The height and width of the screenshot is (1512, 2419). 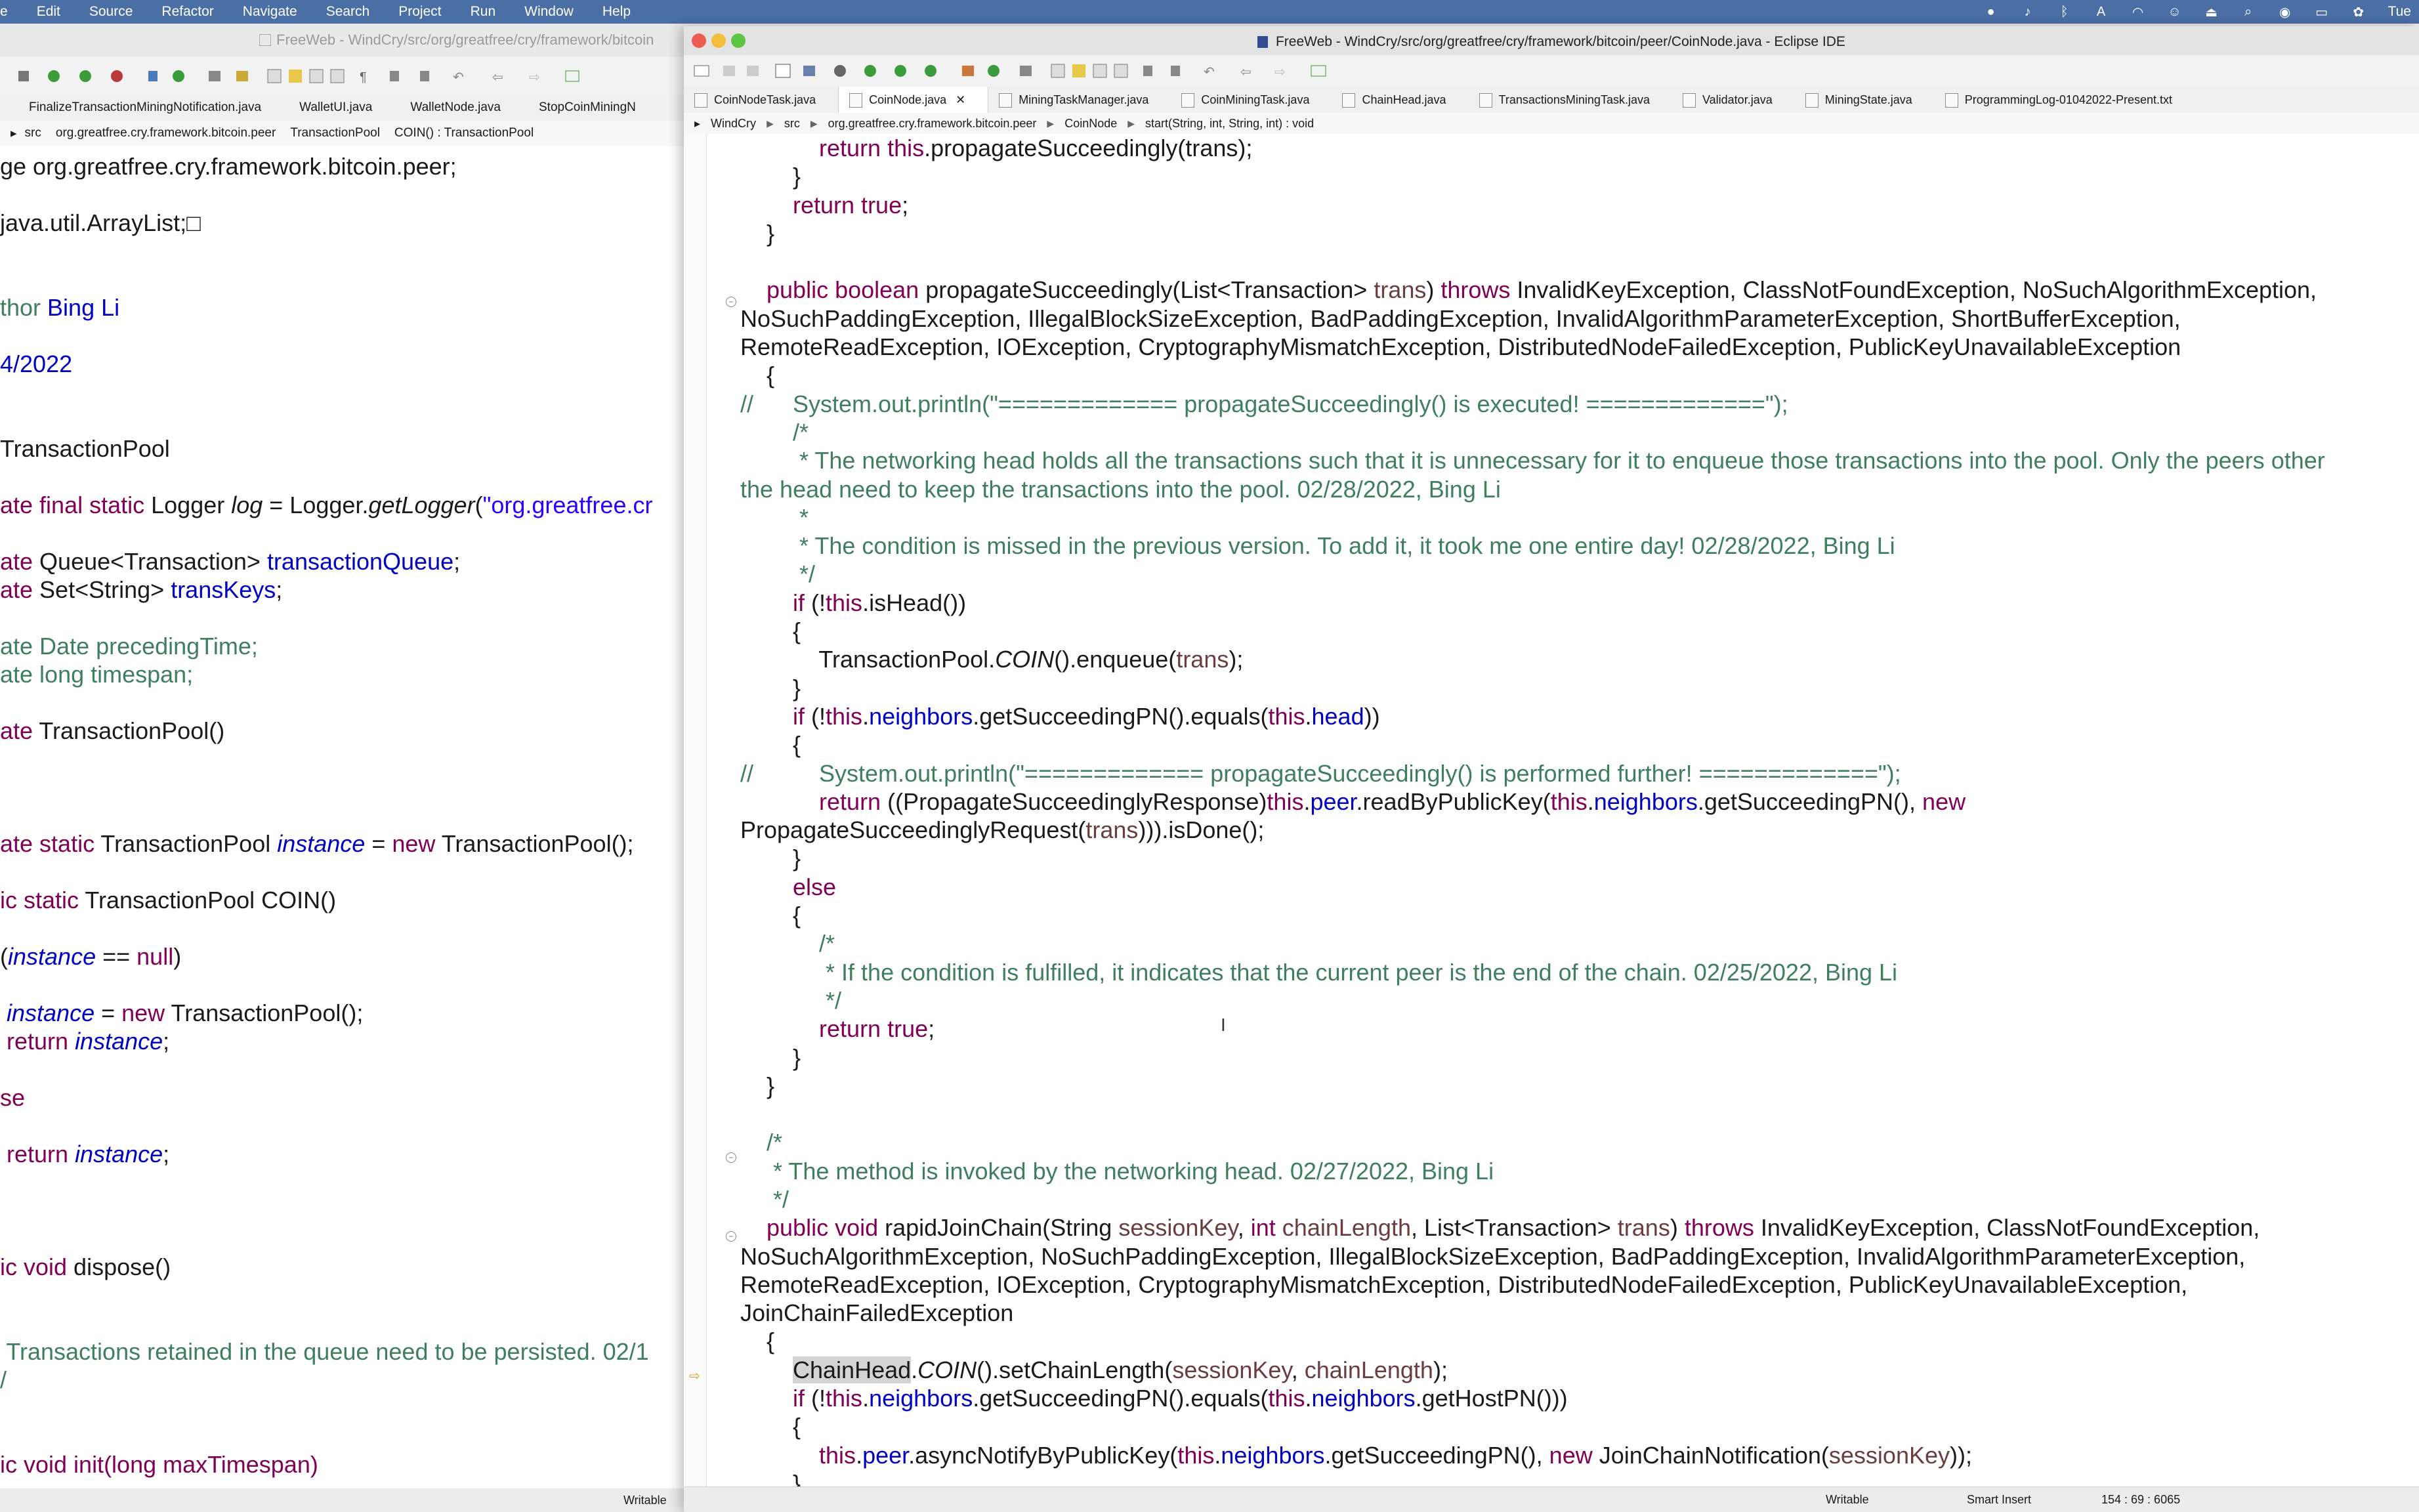 I want to click on menu-navigate: Navigate, so click(x=270, y=12).